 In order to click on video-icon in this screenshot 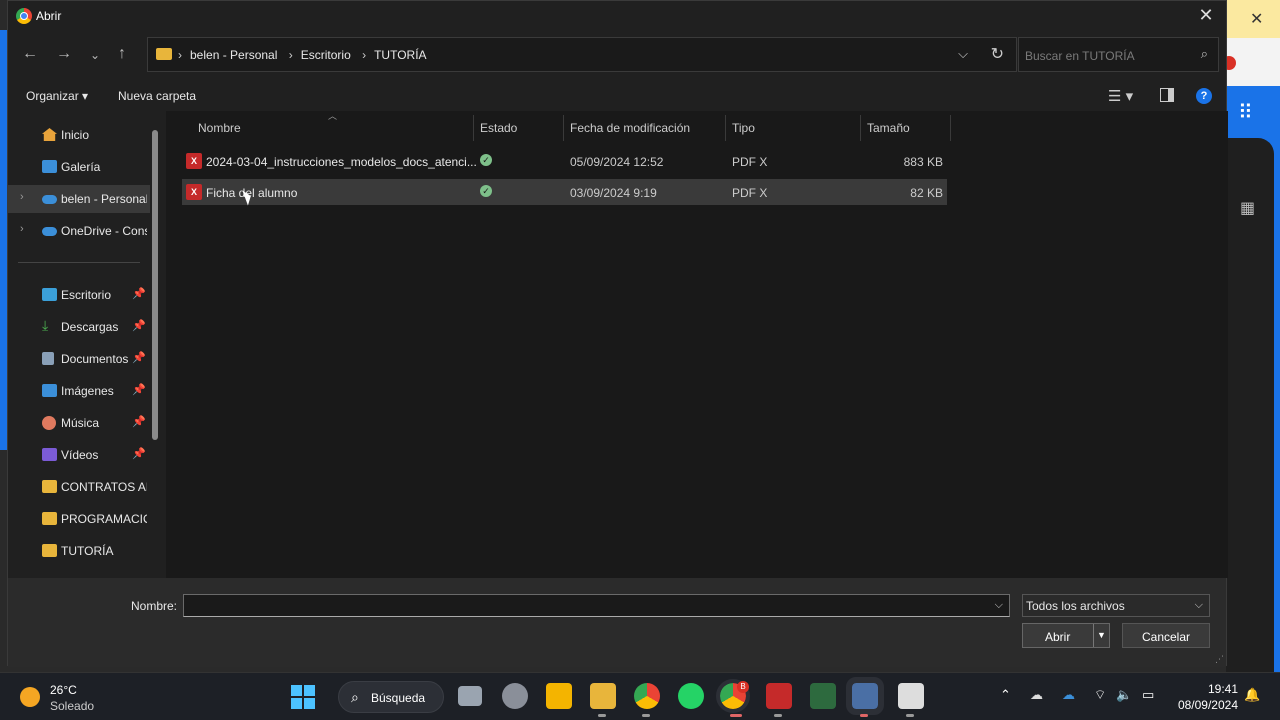, I will do `click(49, 454)`.